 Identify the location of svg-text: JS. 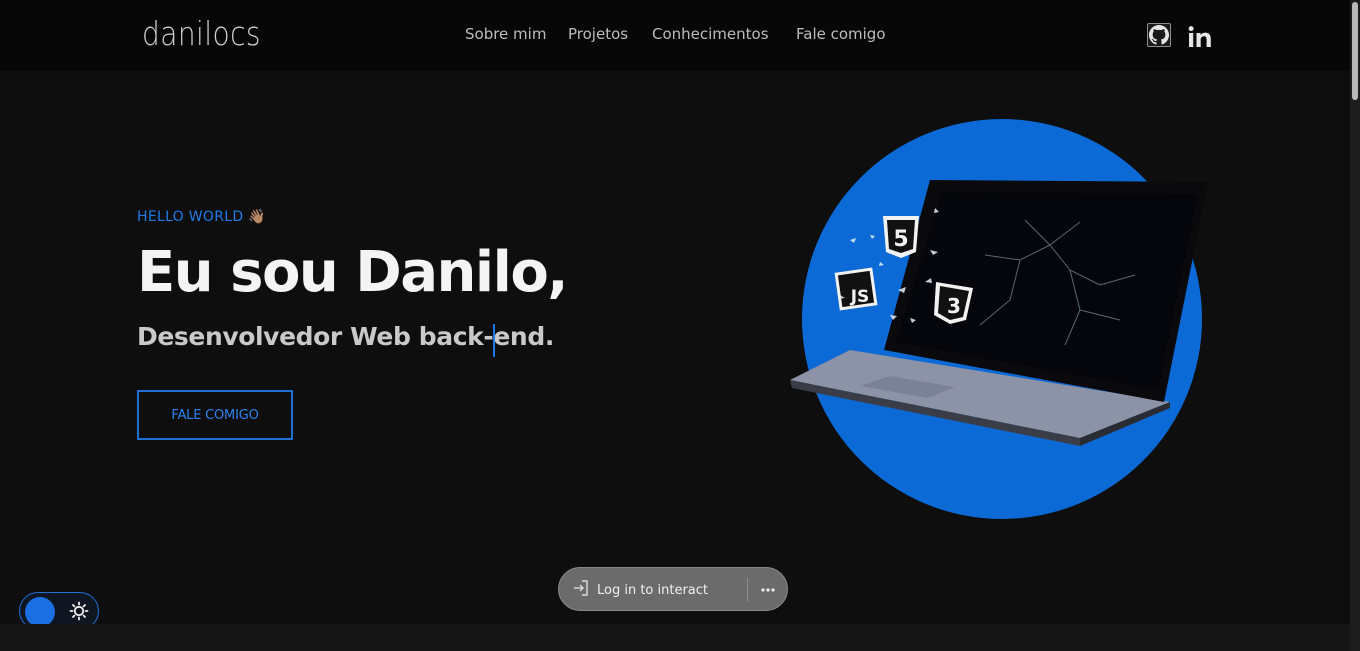
(860, 297).